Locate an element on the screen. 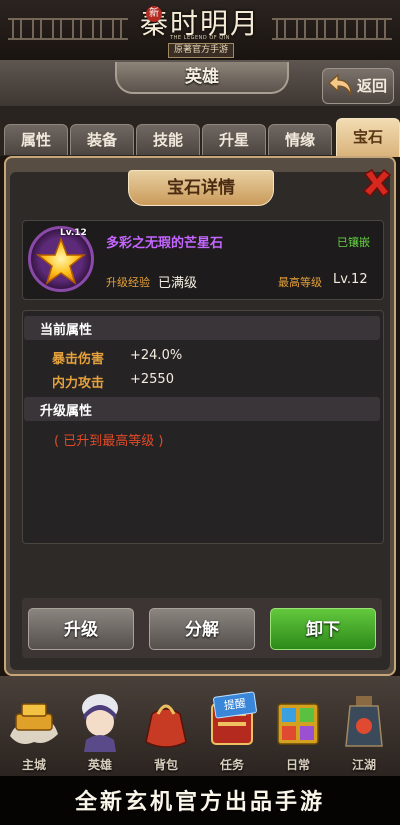 This screenshot has width=400, height=825. nav-jianghu: 江湖 is located at coordinates (364, 732).